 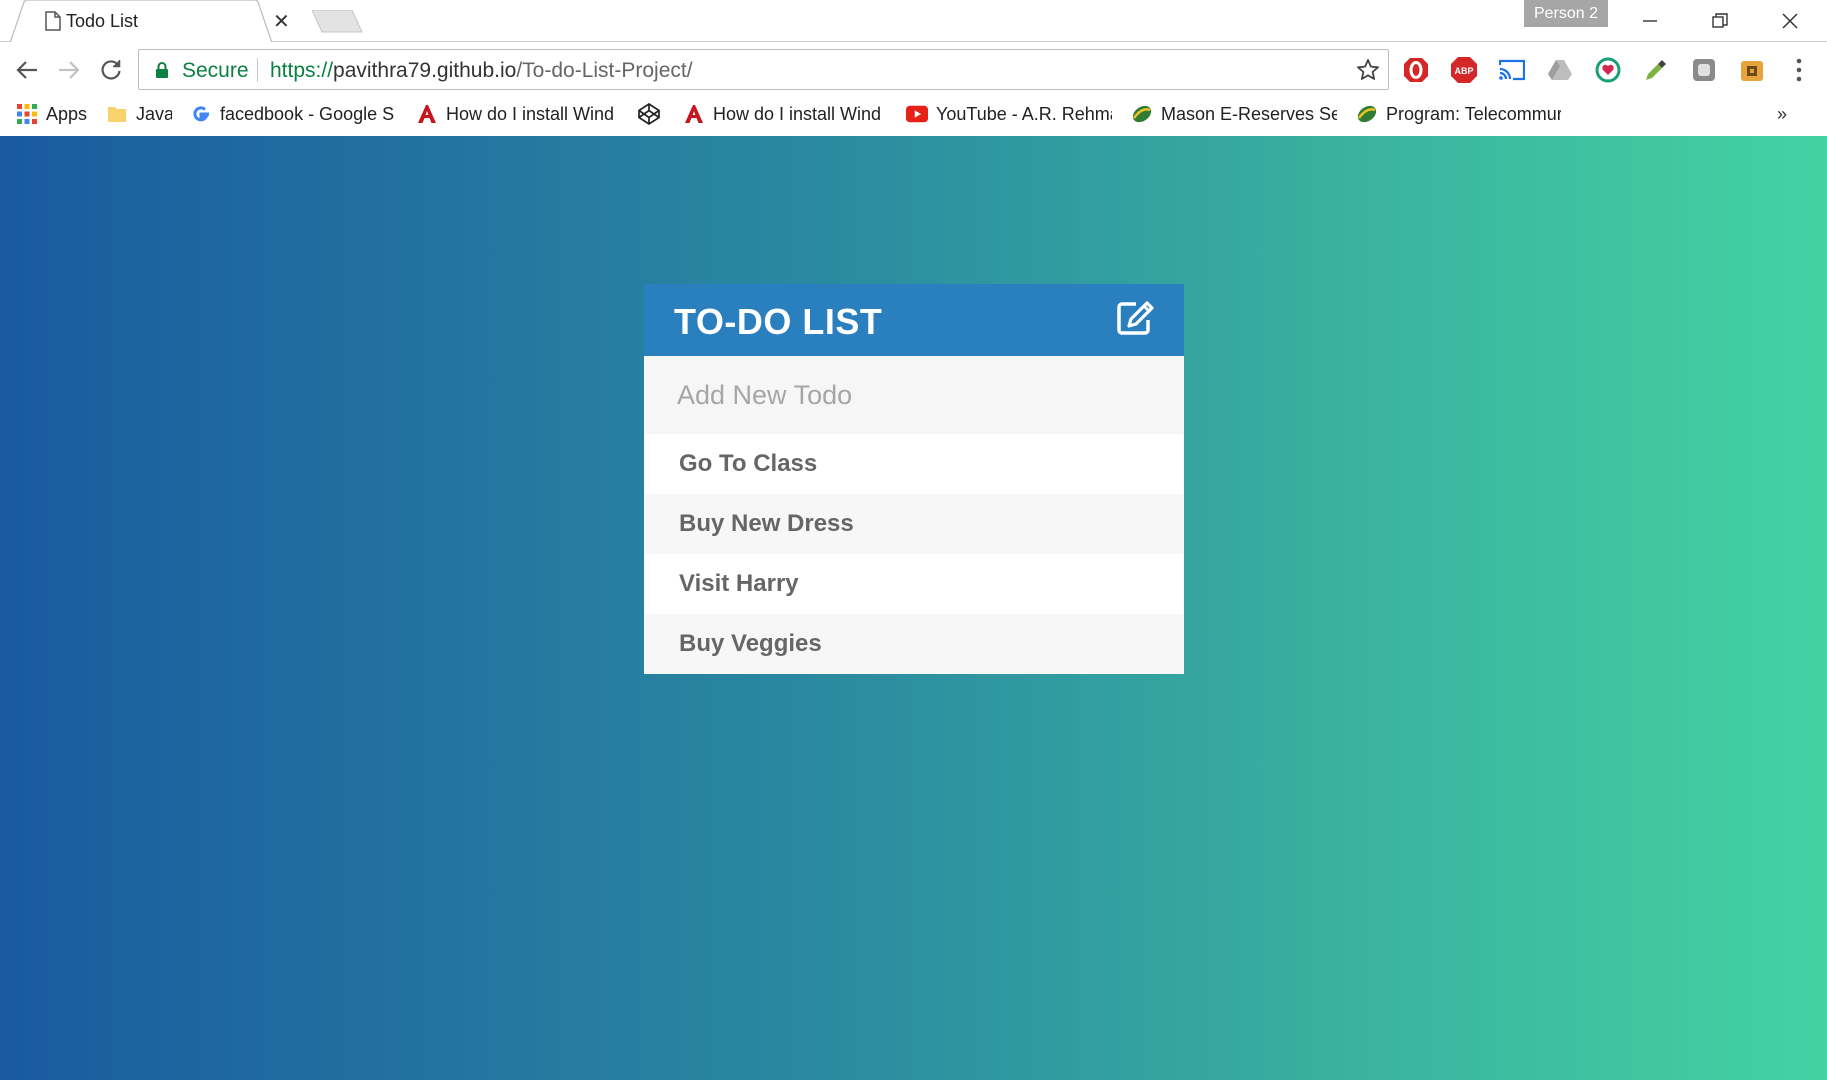 What do you see at coordinates (162, 70) in the screenshot?
I see `lock-icon` at bounding box center [162, 70].